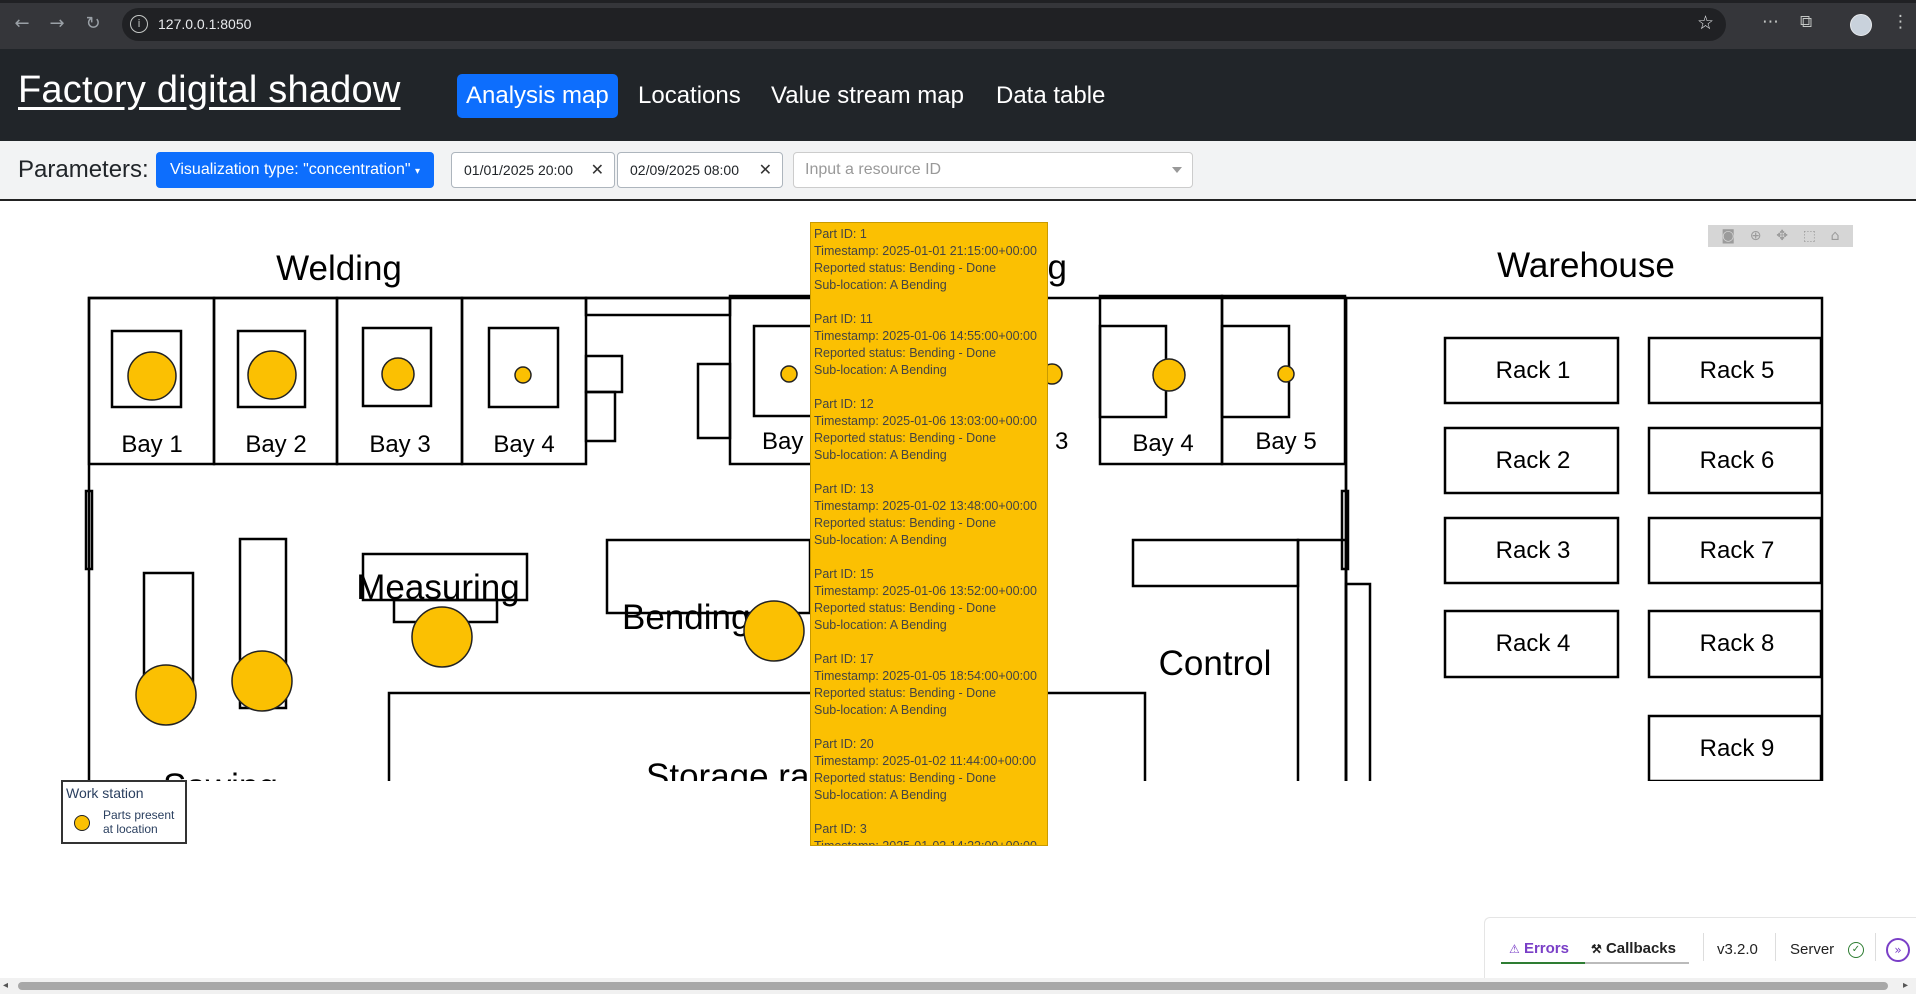 The width and height of the screenshot is (1916, 994). I want to click on url-text: 127.0.0.1:8050, so click(205, 24).